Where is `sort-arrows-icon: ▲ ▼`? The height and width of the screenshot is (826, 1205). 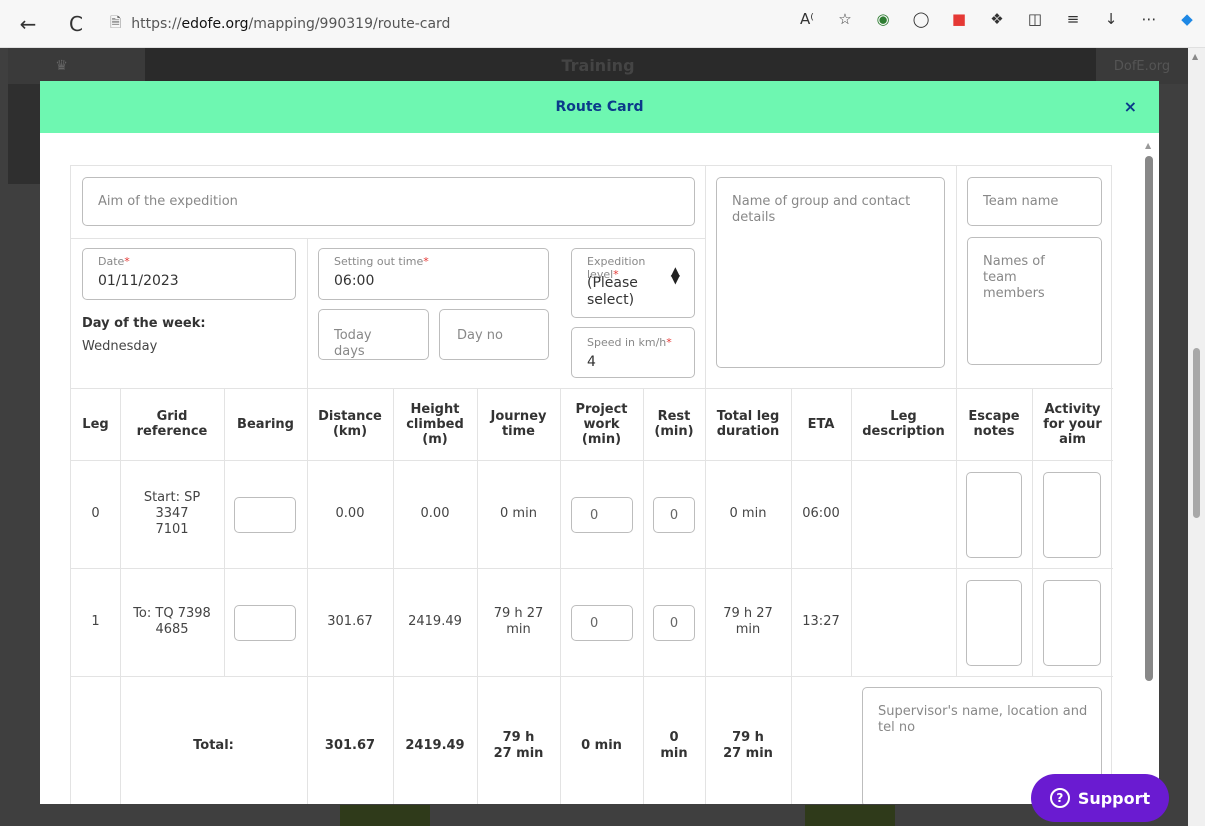 sort-arrows-icon: ▲ ▼ is located at coordinates (675, 275).